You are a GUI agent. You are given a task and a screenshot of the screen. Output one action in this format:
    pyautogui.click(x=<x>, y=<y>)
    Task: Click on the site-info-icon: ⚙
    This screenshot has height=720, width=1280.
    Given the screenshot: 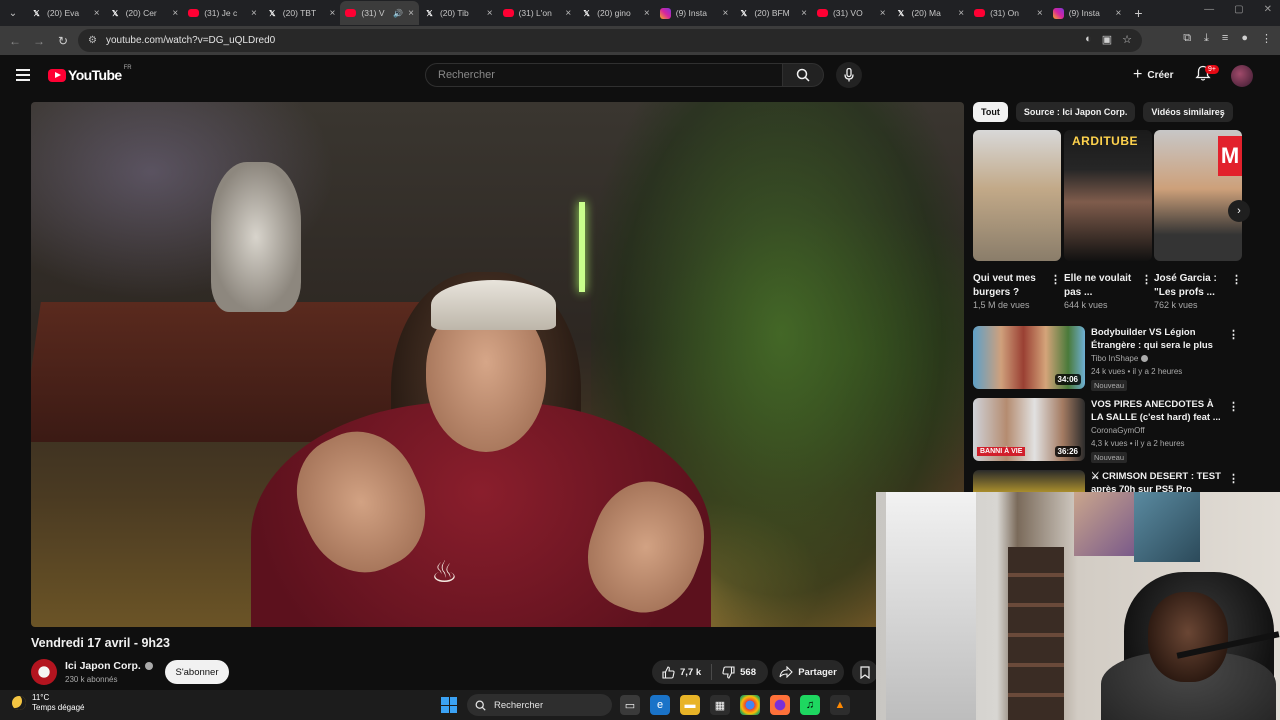 What is the action you would take?
    pyautogui.click(x=92, y=40)
    